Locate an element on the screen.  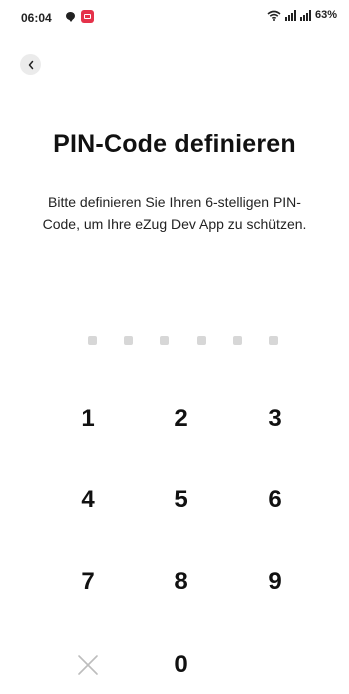
battery-level: 63% is located at coordinates (325, 15).